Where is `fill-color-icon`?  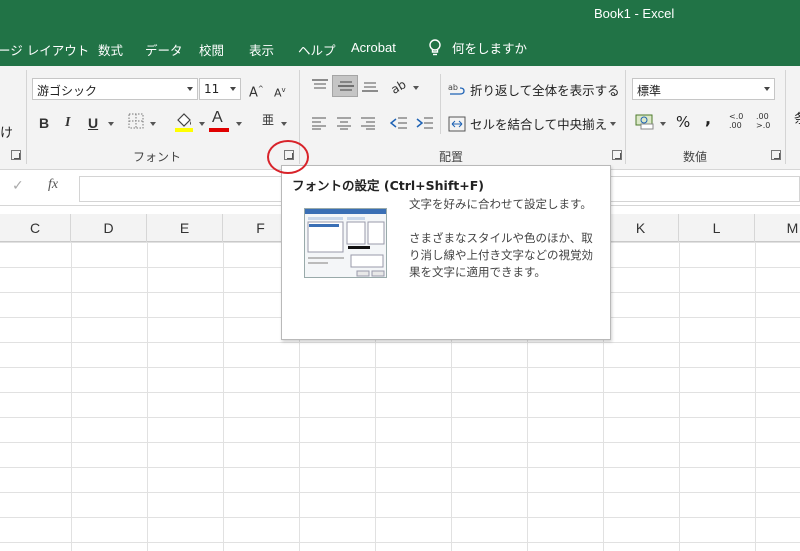 fill-color-icon is located at coordinates (184, 122).